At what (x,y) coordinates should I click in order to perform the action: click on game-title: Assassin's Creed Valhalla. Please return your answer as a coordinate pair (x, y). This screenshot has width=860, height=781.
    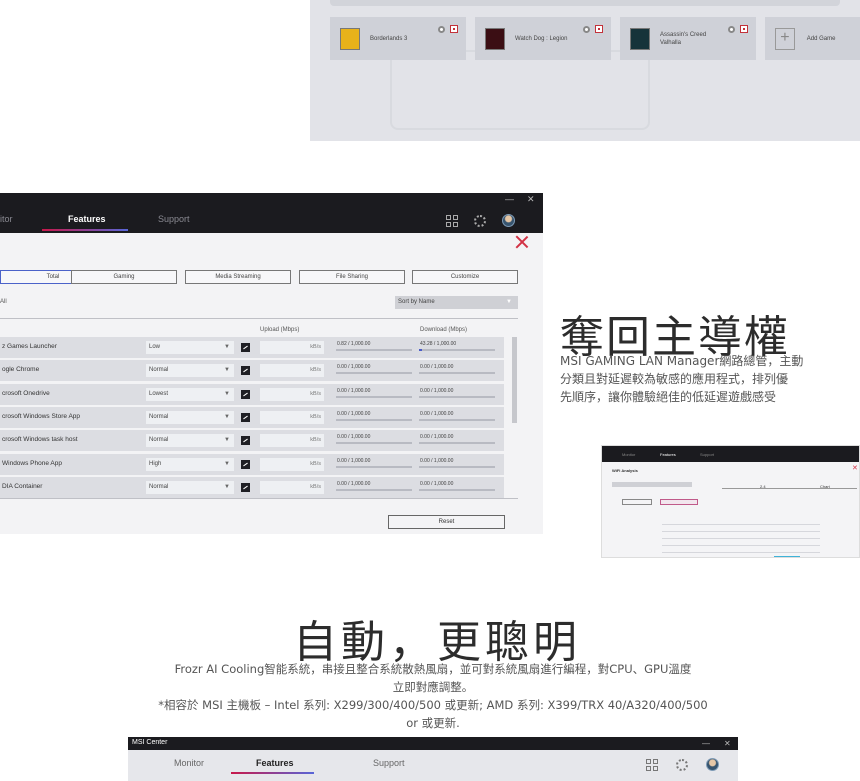
    Looking at the image, I should click on (683, 38).